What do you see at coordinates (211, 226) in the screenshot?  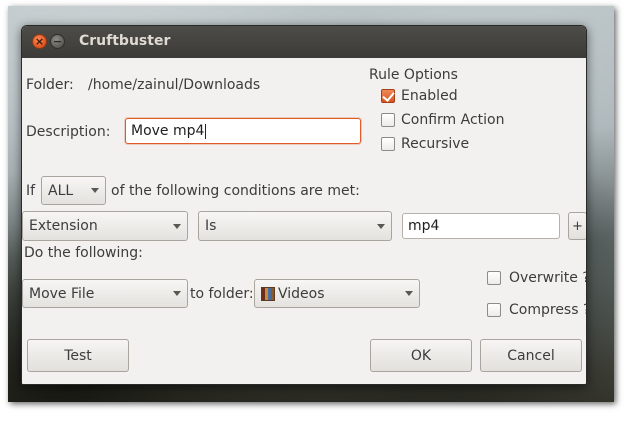 I see `condition-operator-value: Is` at bounding box center [211, 226].